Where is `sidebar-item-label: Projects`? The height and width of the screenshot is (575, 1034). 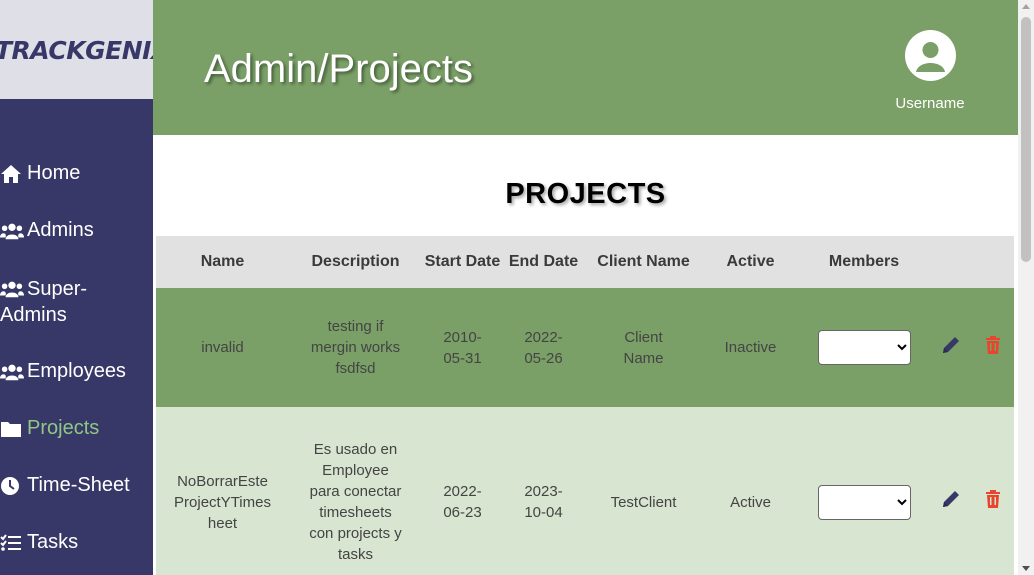
sidebar-item-label: Projects is located at coordinates (63, 428).